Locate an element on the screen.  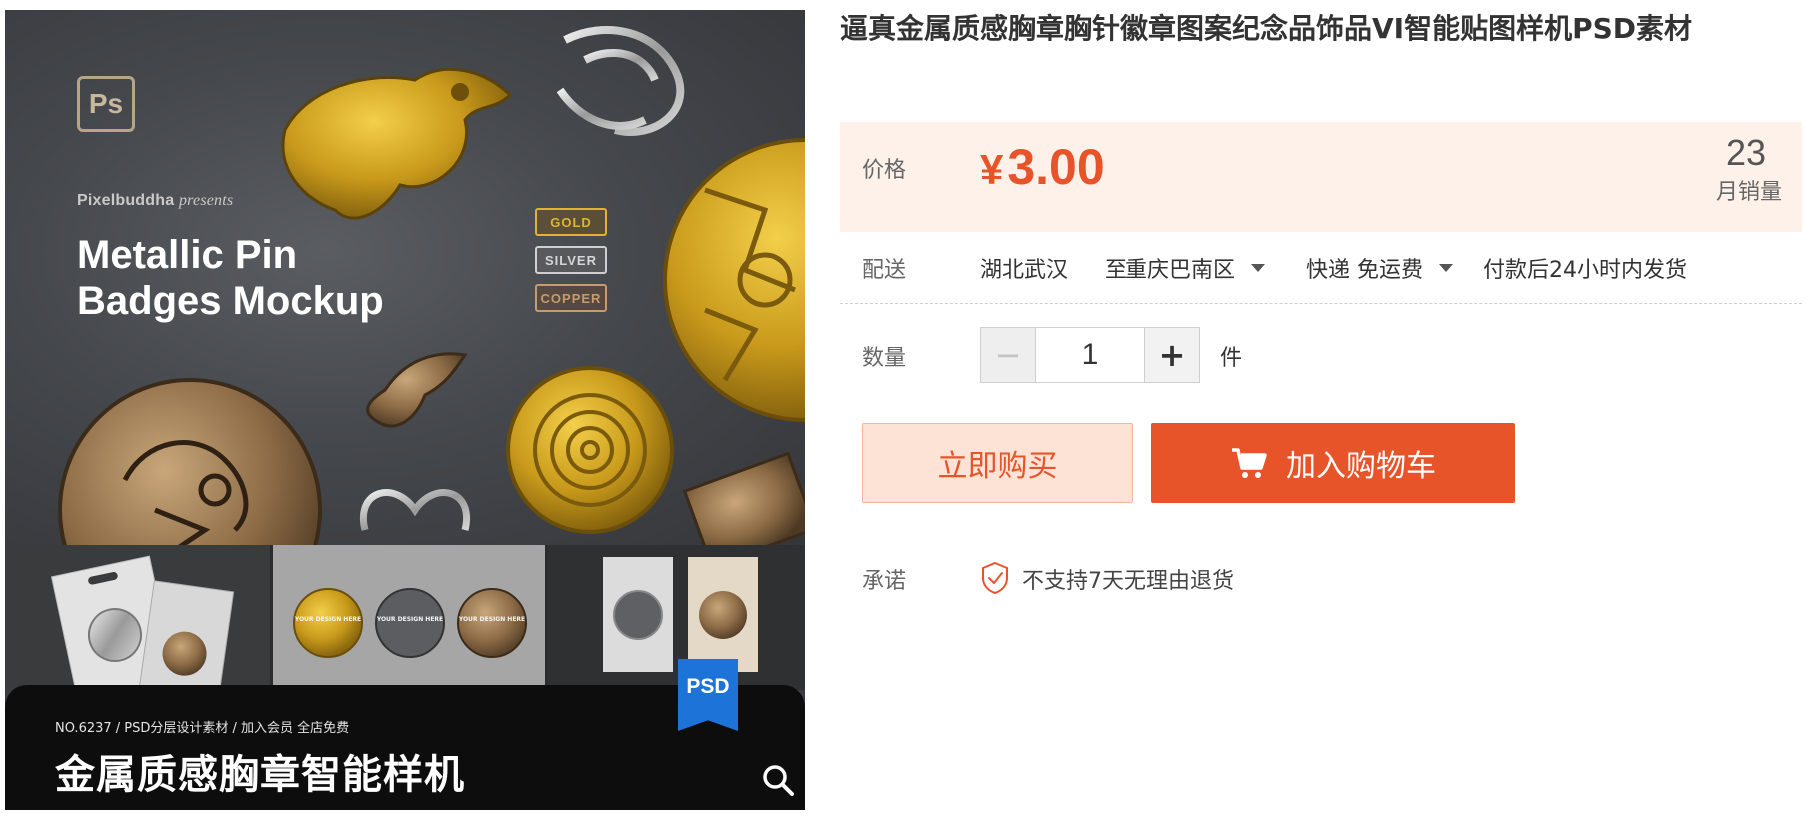
quantity-increase-button: + is located at coordinates (1172, 355).